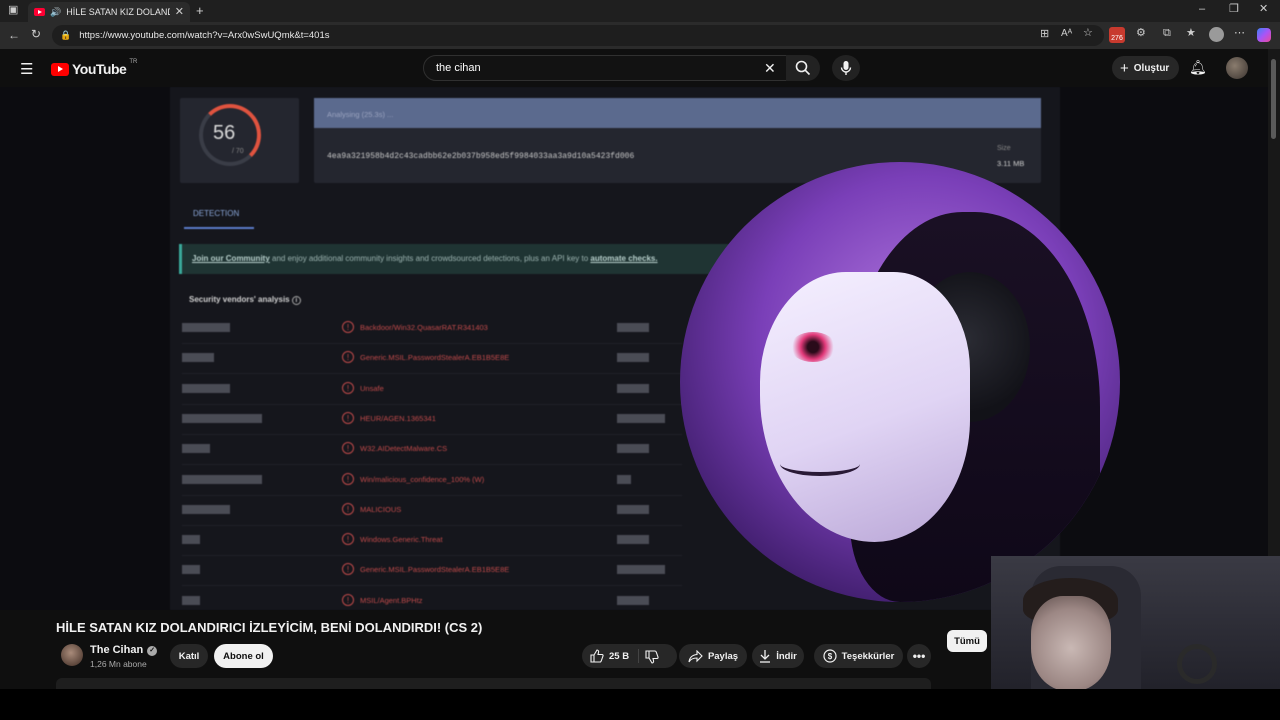 The image size is (1280, 720). What do you see at coordinates (99, 69) in the screenshot?
I see `logo-text: YouTube` at bounding box center [99, 69].